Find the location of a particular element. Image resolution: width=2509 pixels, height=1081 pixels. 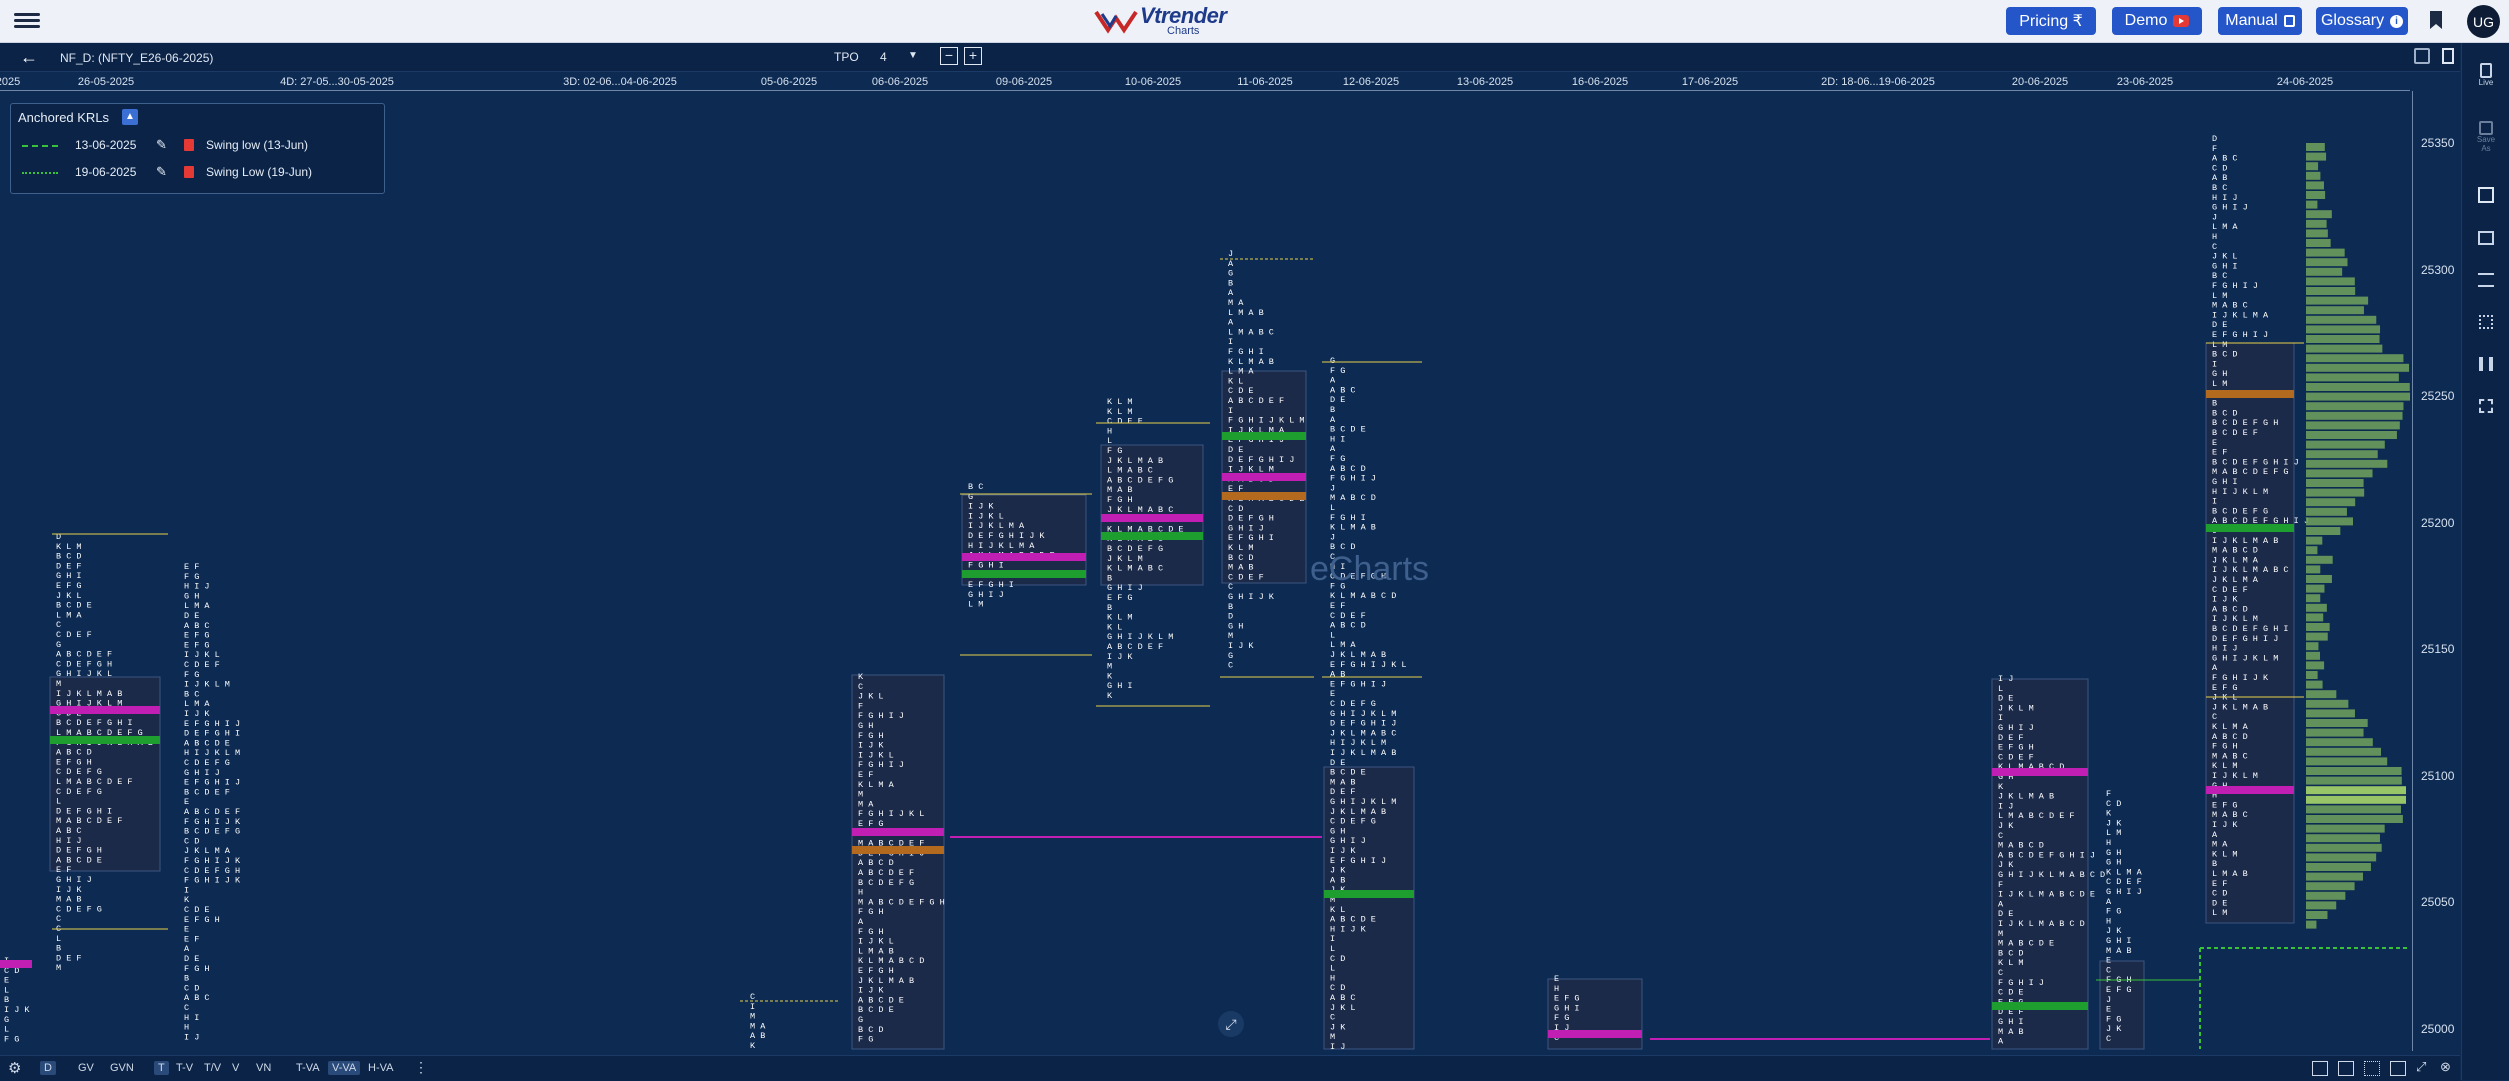

save-as-button: Save As is located at coordinates (2486, 137).